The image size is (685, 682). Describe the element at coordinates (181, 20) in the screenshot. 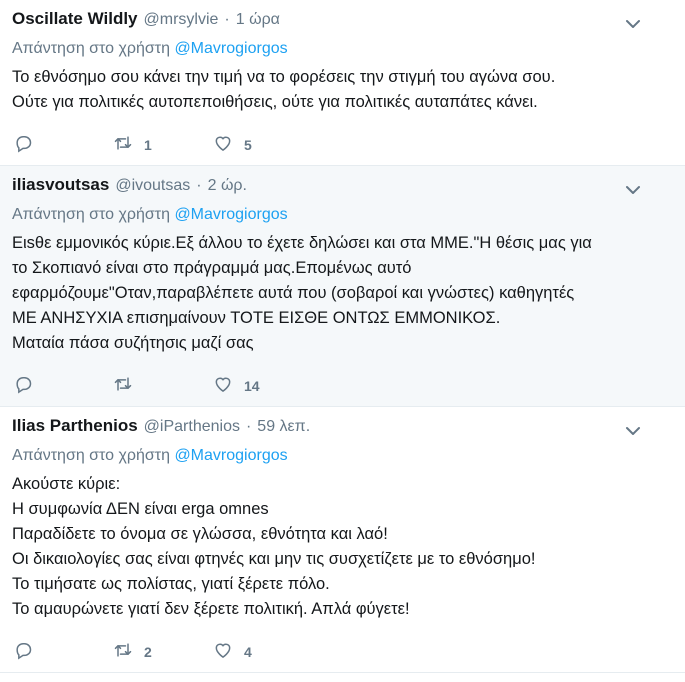

I see `author-handle: @mrsylvie` at that location.